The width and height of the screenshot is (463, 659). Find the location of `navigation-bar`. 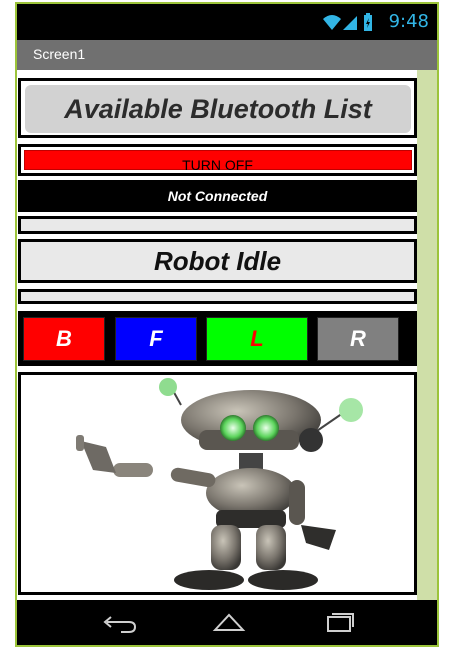

navigation-bar is located at coordinates (227, 622).